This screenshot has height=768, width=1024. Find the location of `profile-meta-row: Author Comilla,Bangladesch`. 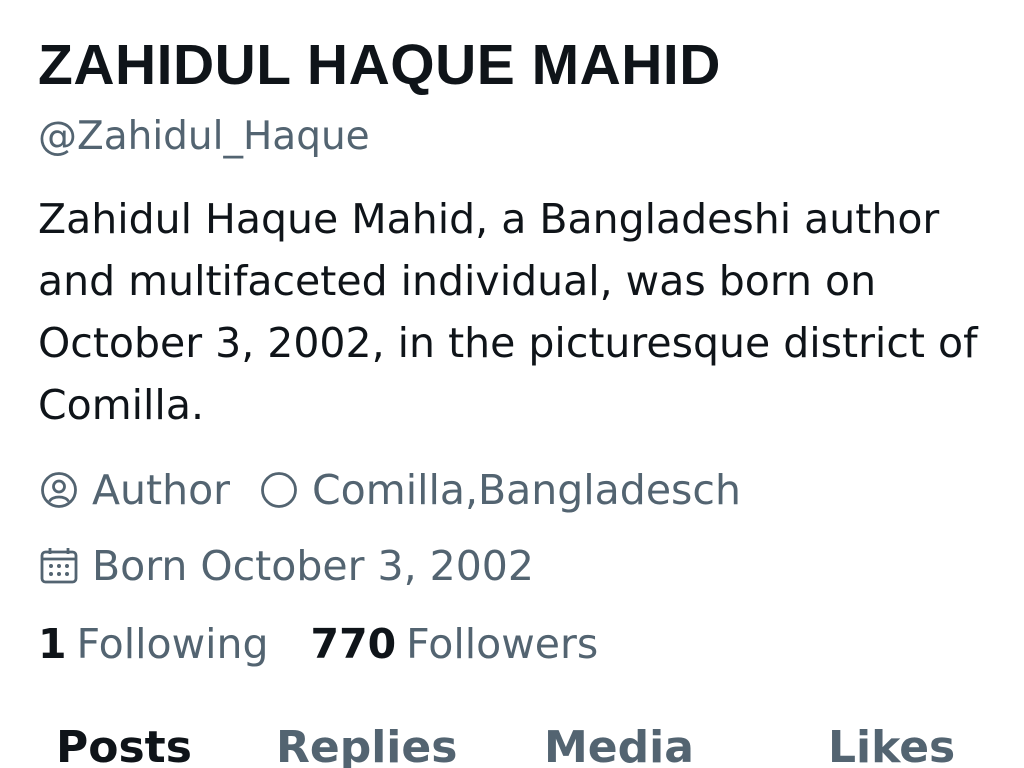

profile-meta-row: Author Comilla,Bangladesch is located at coordinates (389, 490).